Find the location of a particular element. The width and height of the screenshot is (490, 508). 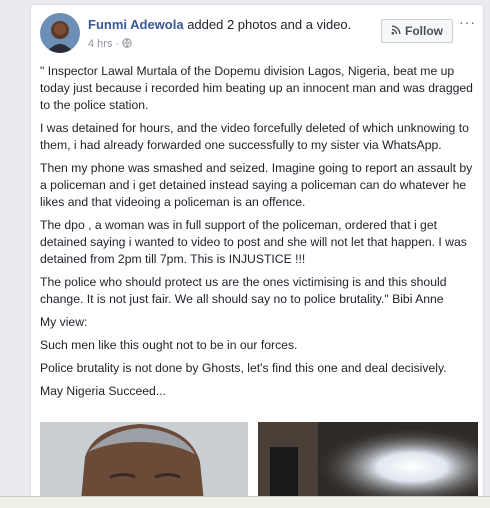

globe-icon is located at coordinates (127, 44).